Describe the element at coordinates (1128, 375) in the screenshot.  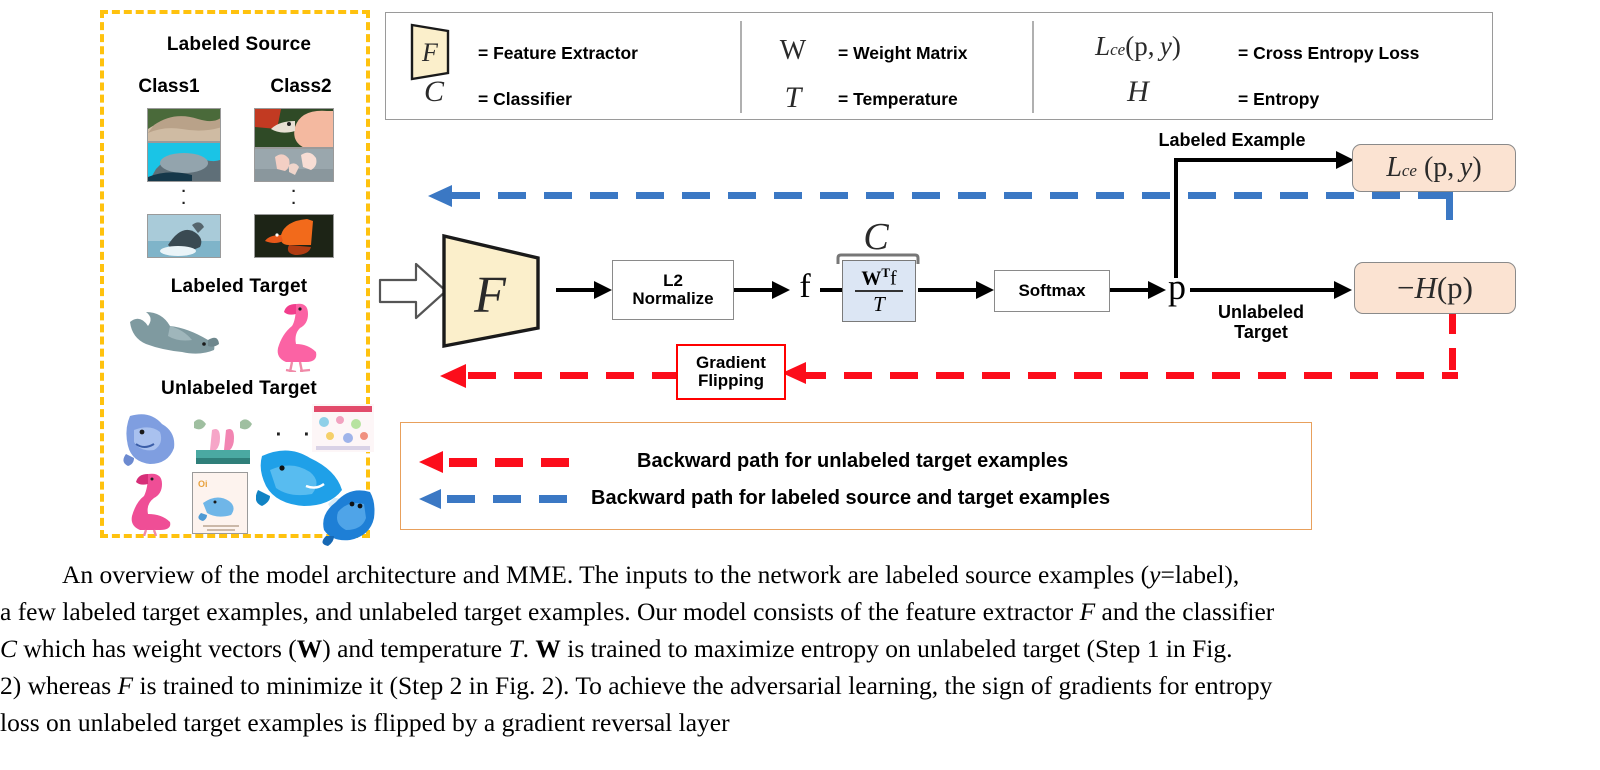
I see `red-backward-path-right` at that location.